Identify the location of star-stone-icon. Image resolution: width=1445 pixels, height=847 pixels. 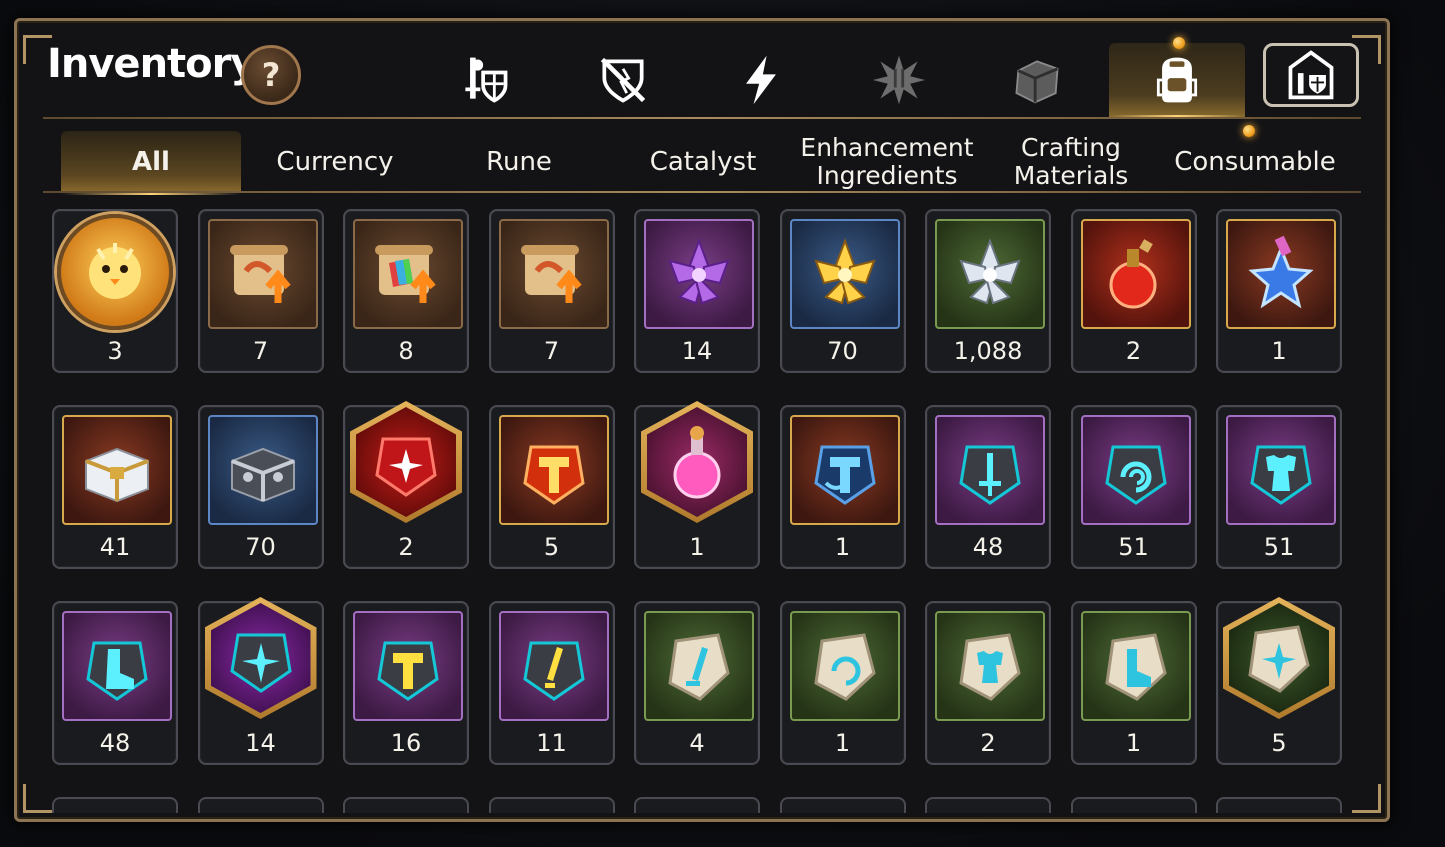
(1279, 659).